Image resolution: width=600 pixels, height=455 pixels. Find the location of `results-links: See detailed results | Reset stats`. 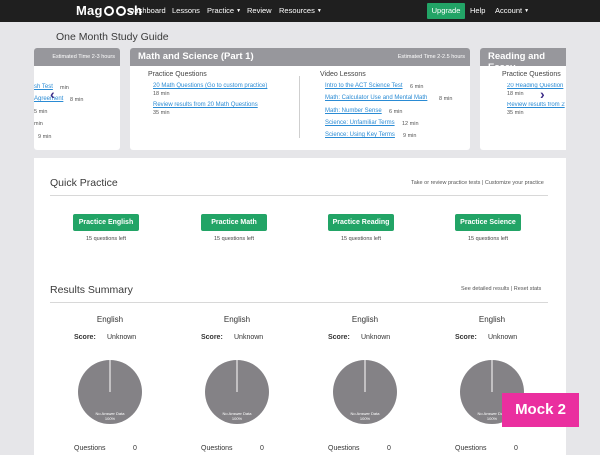

results-links: See detailed results | Reset stats is located at coordinates (501, 289).